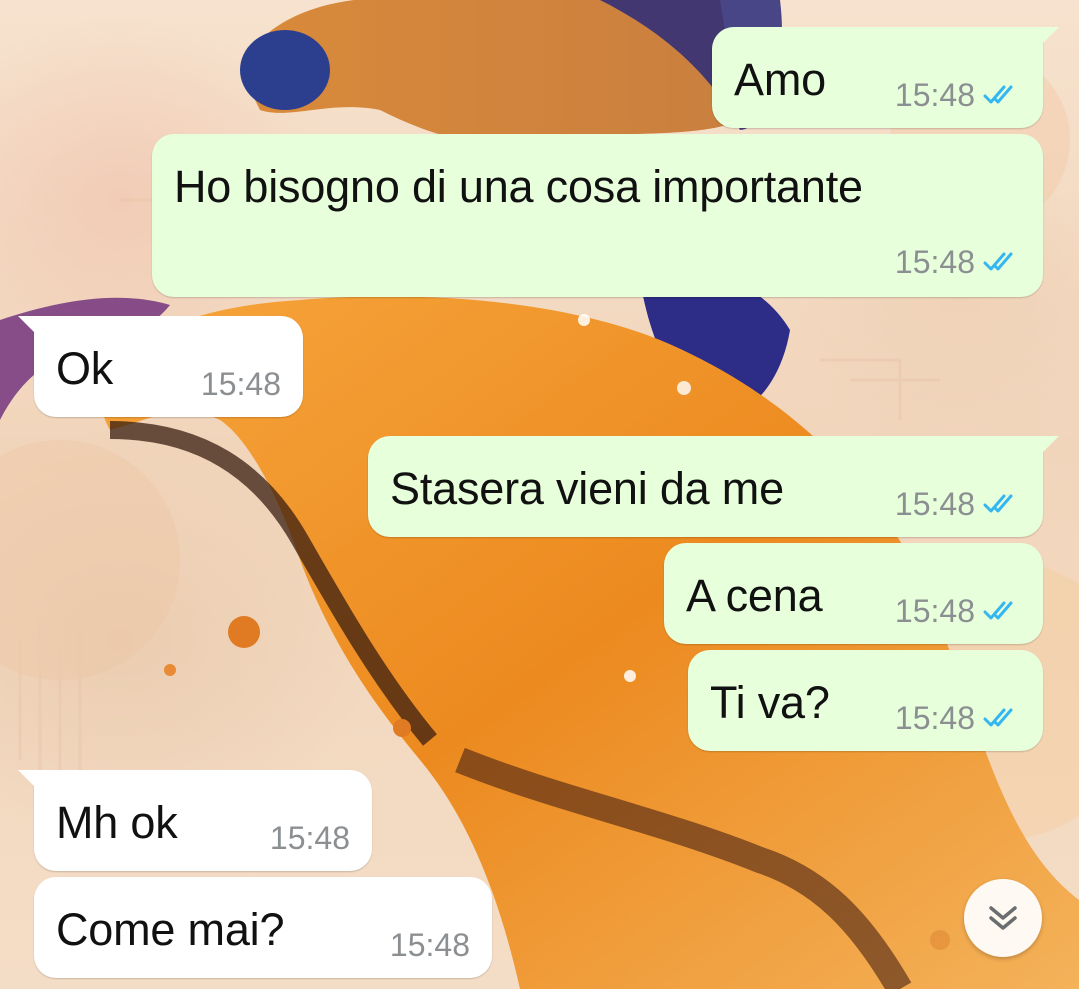 The width and height of the screenshot is (1079, 989). I want to click on message-text: Mh ok, so click(117, 822).